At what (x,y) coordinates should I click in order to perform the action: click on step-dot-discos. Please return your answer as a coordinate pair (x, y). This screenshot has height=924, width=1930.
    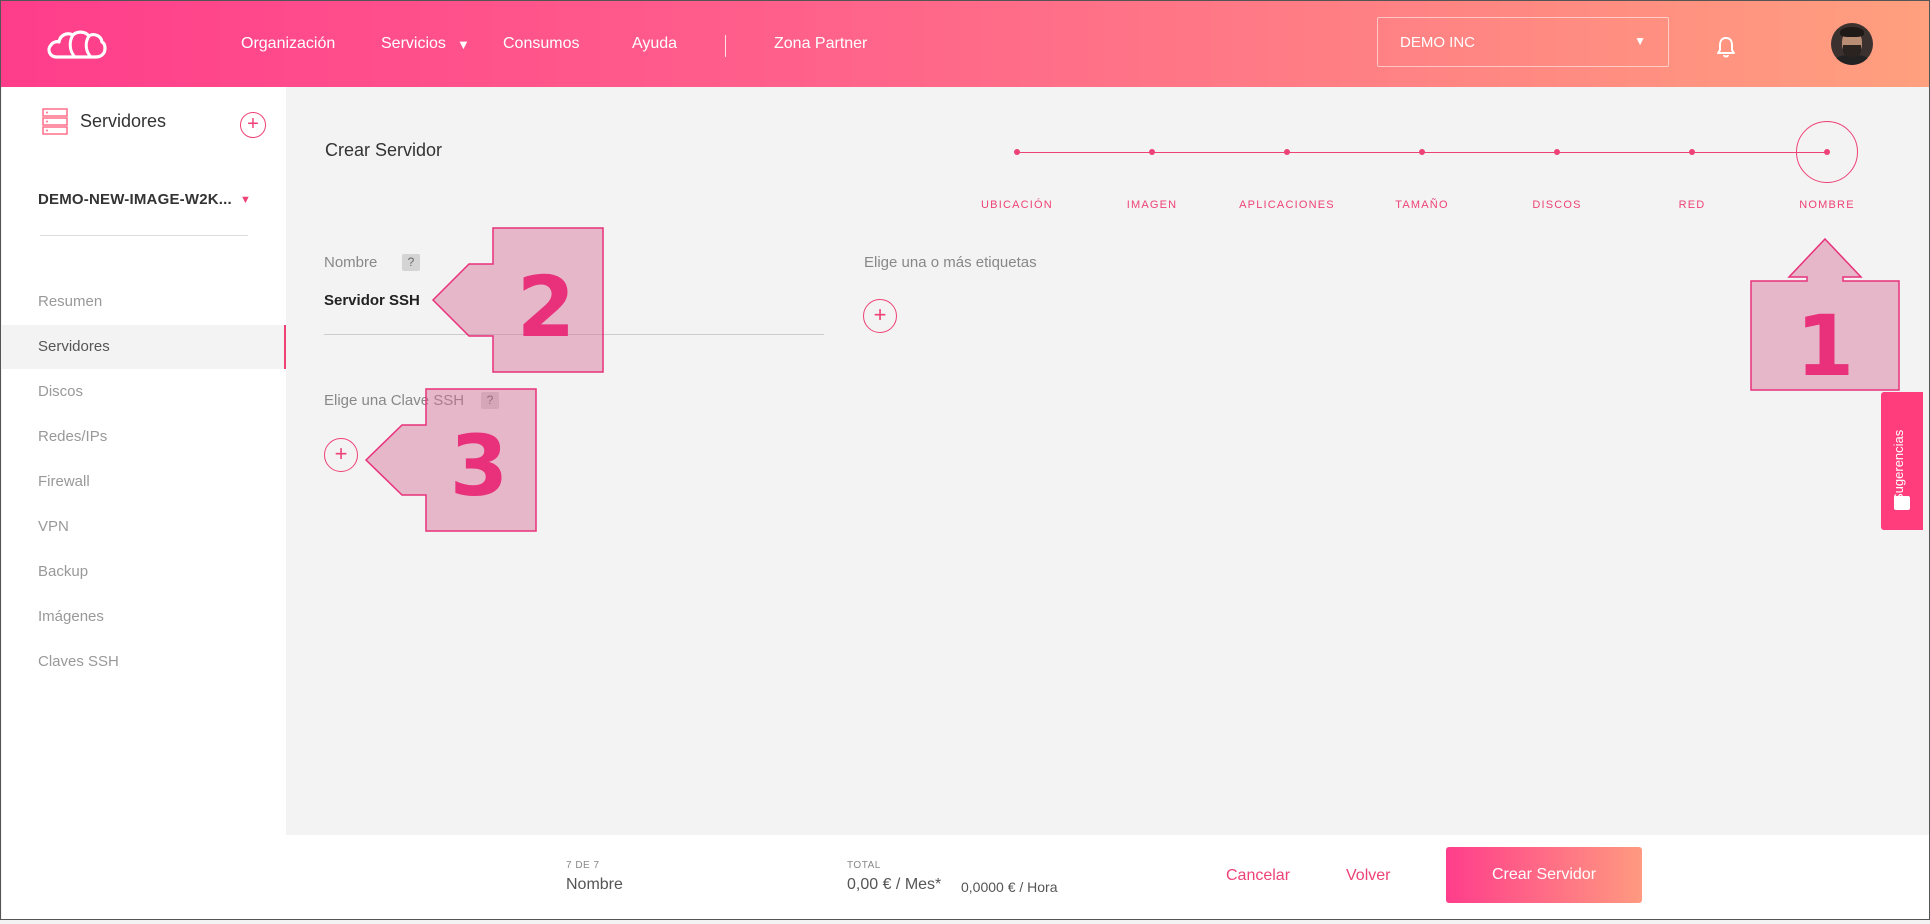
    Looking at the image, I should click on (1557, 152).